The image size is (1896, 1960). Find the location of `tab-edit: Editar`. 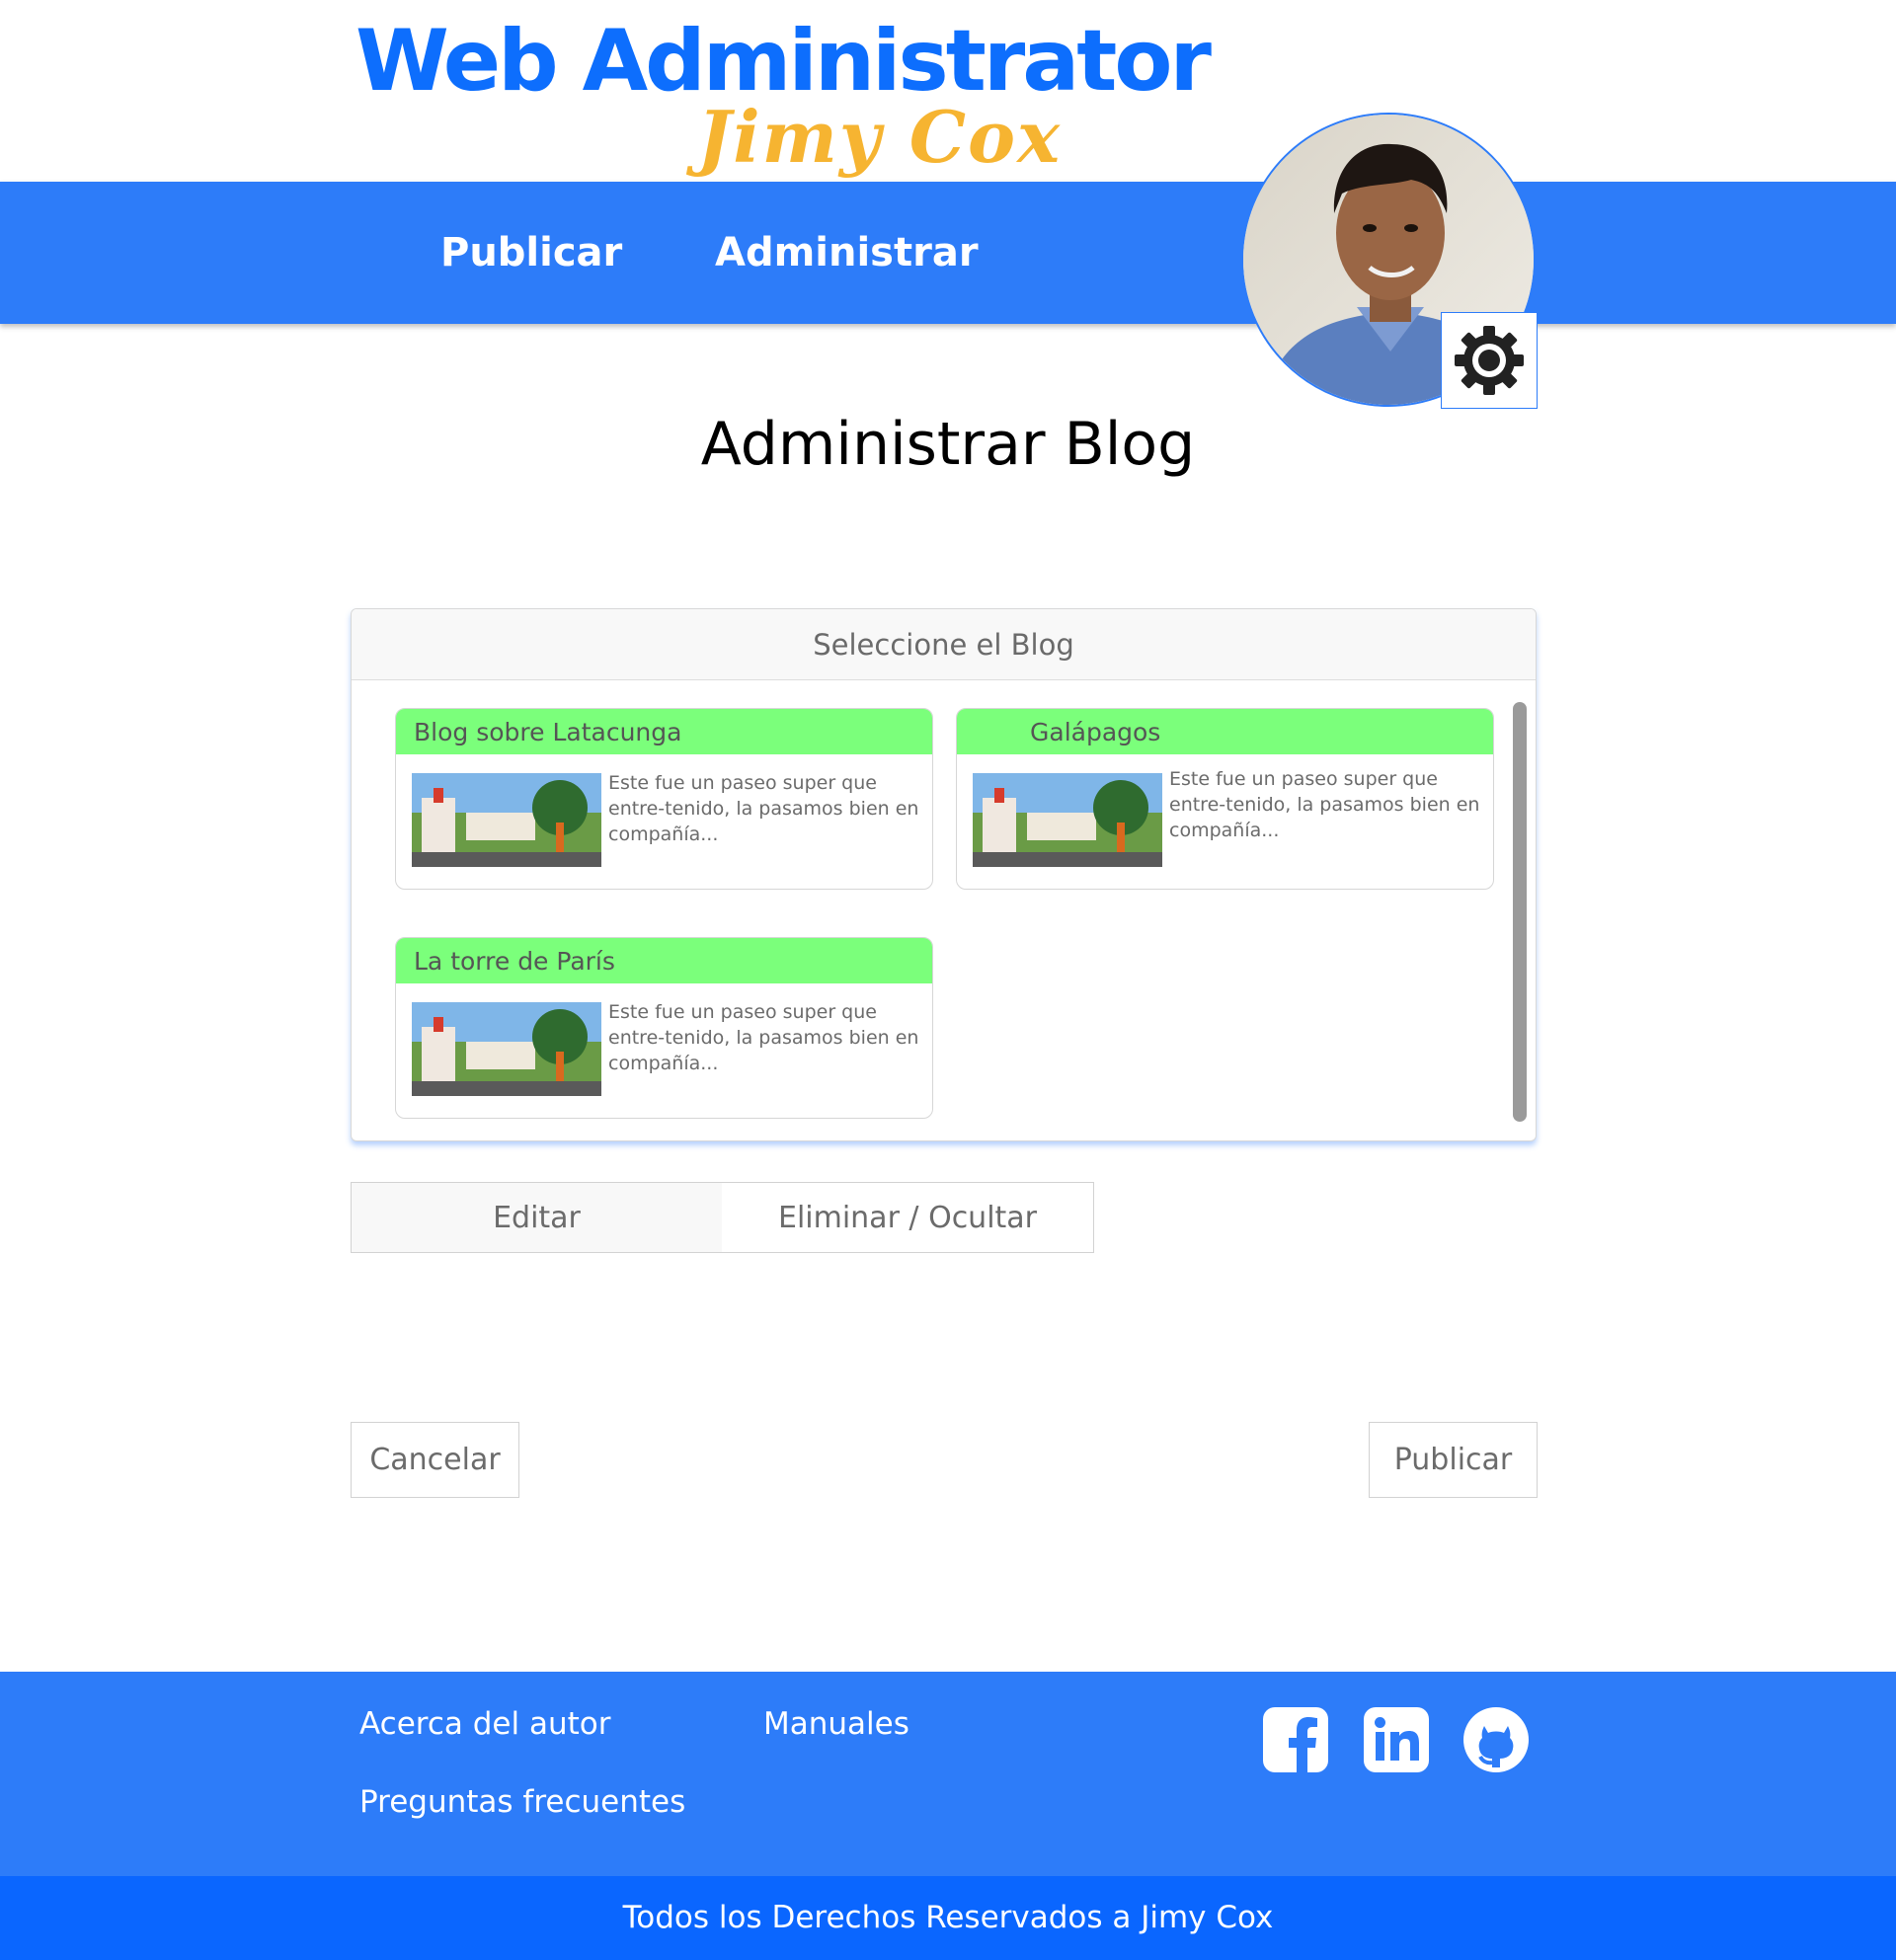

tab-edit: Editar is located at coordinates (537, 1218).